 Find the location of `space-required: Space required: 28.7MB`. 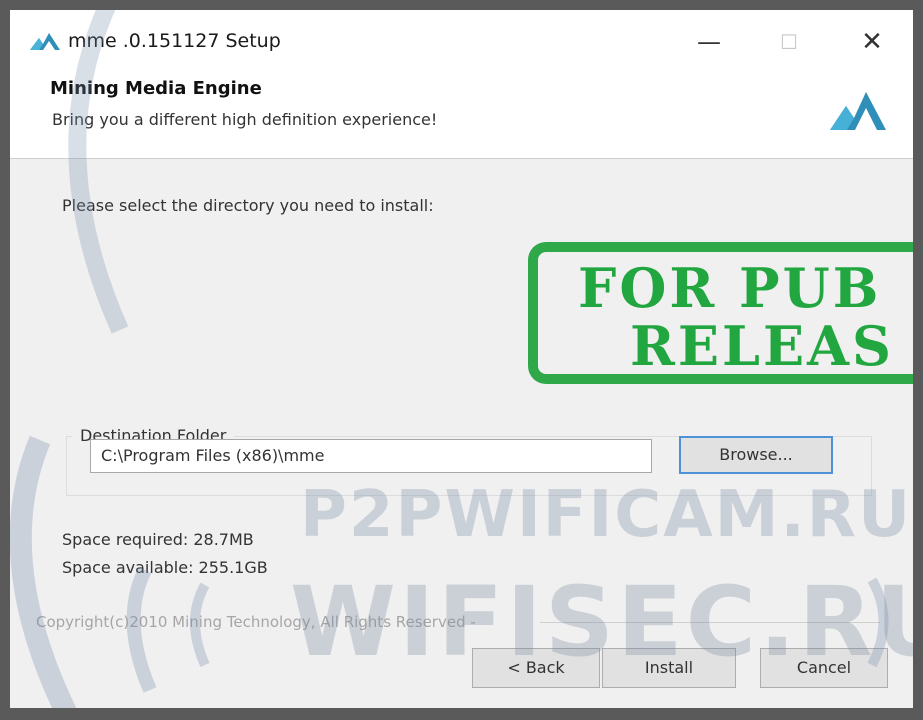

space-required: Space required: 28.7MB is located at coordinates (158, 539).